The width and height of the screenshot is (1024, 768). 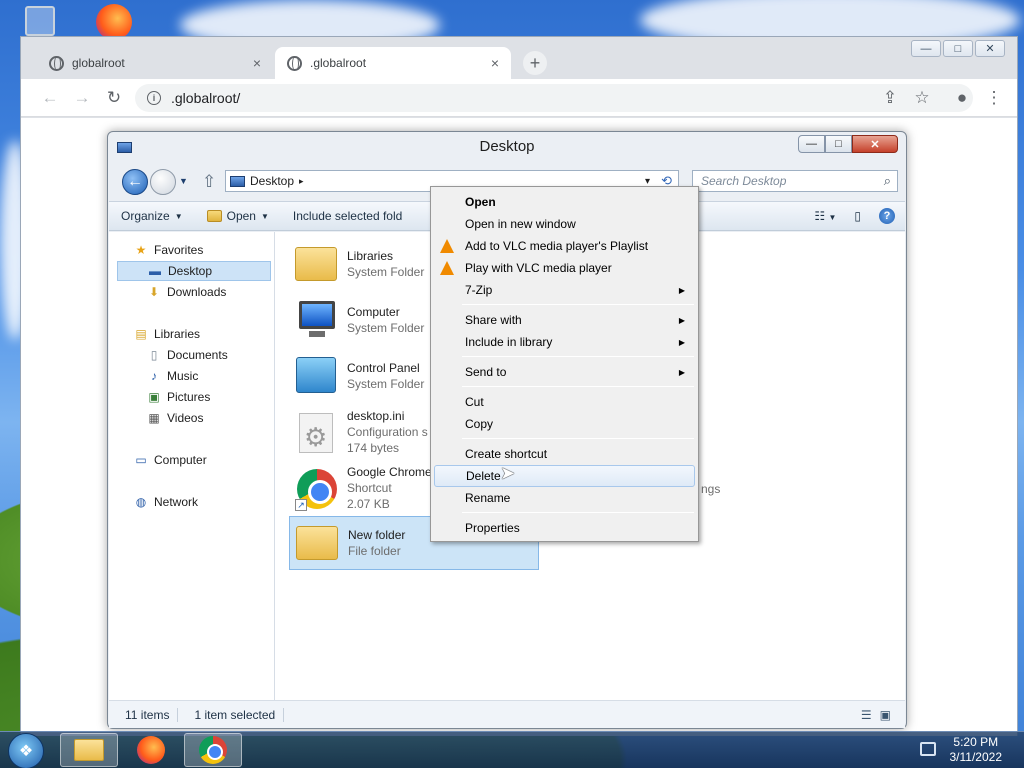 What do you see at coordinates (479, 424) in the screenshot?
I see `menu-label: Copy` at bounding box center [479, 424].